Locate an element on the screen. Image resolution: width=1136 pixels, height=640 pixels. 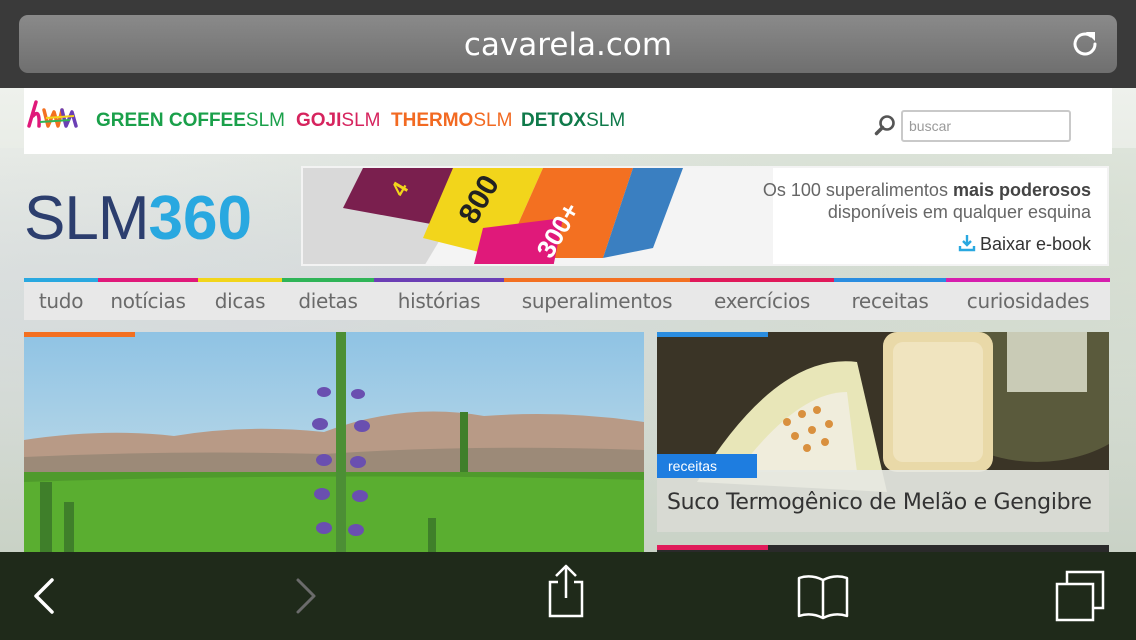
chevron-left-icon is located at coordinates (44, 596).